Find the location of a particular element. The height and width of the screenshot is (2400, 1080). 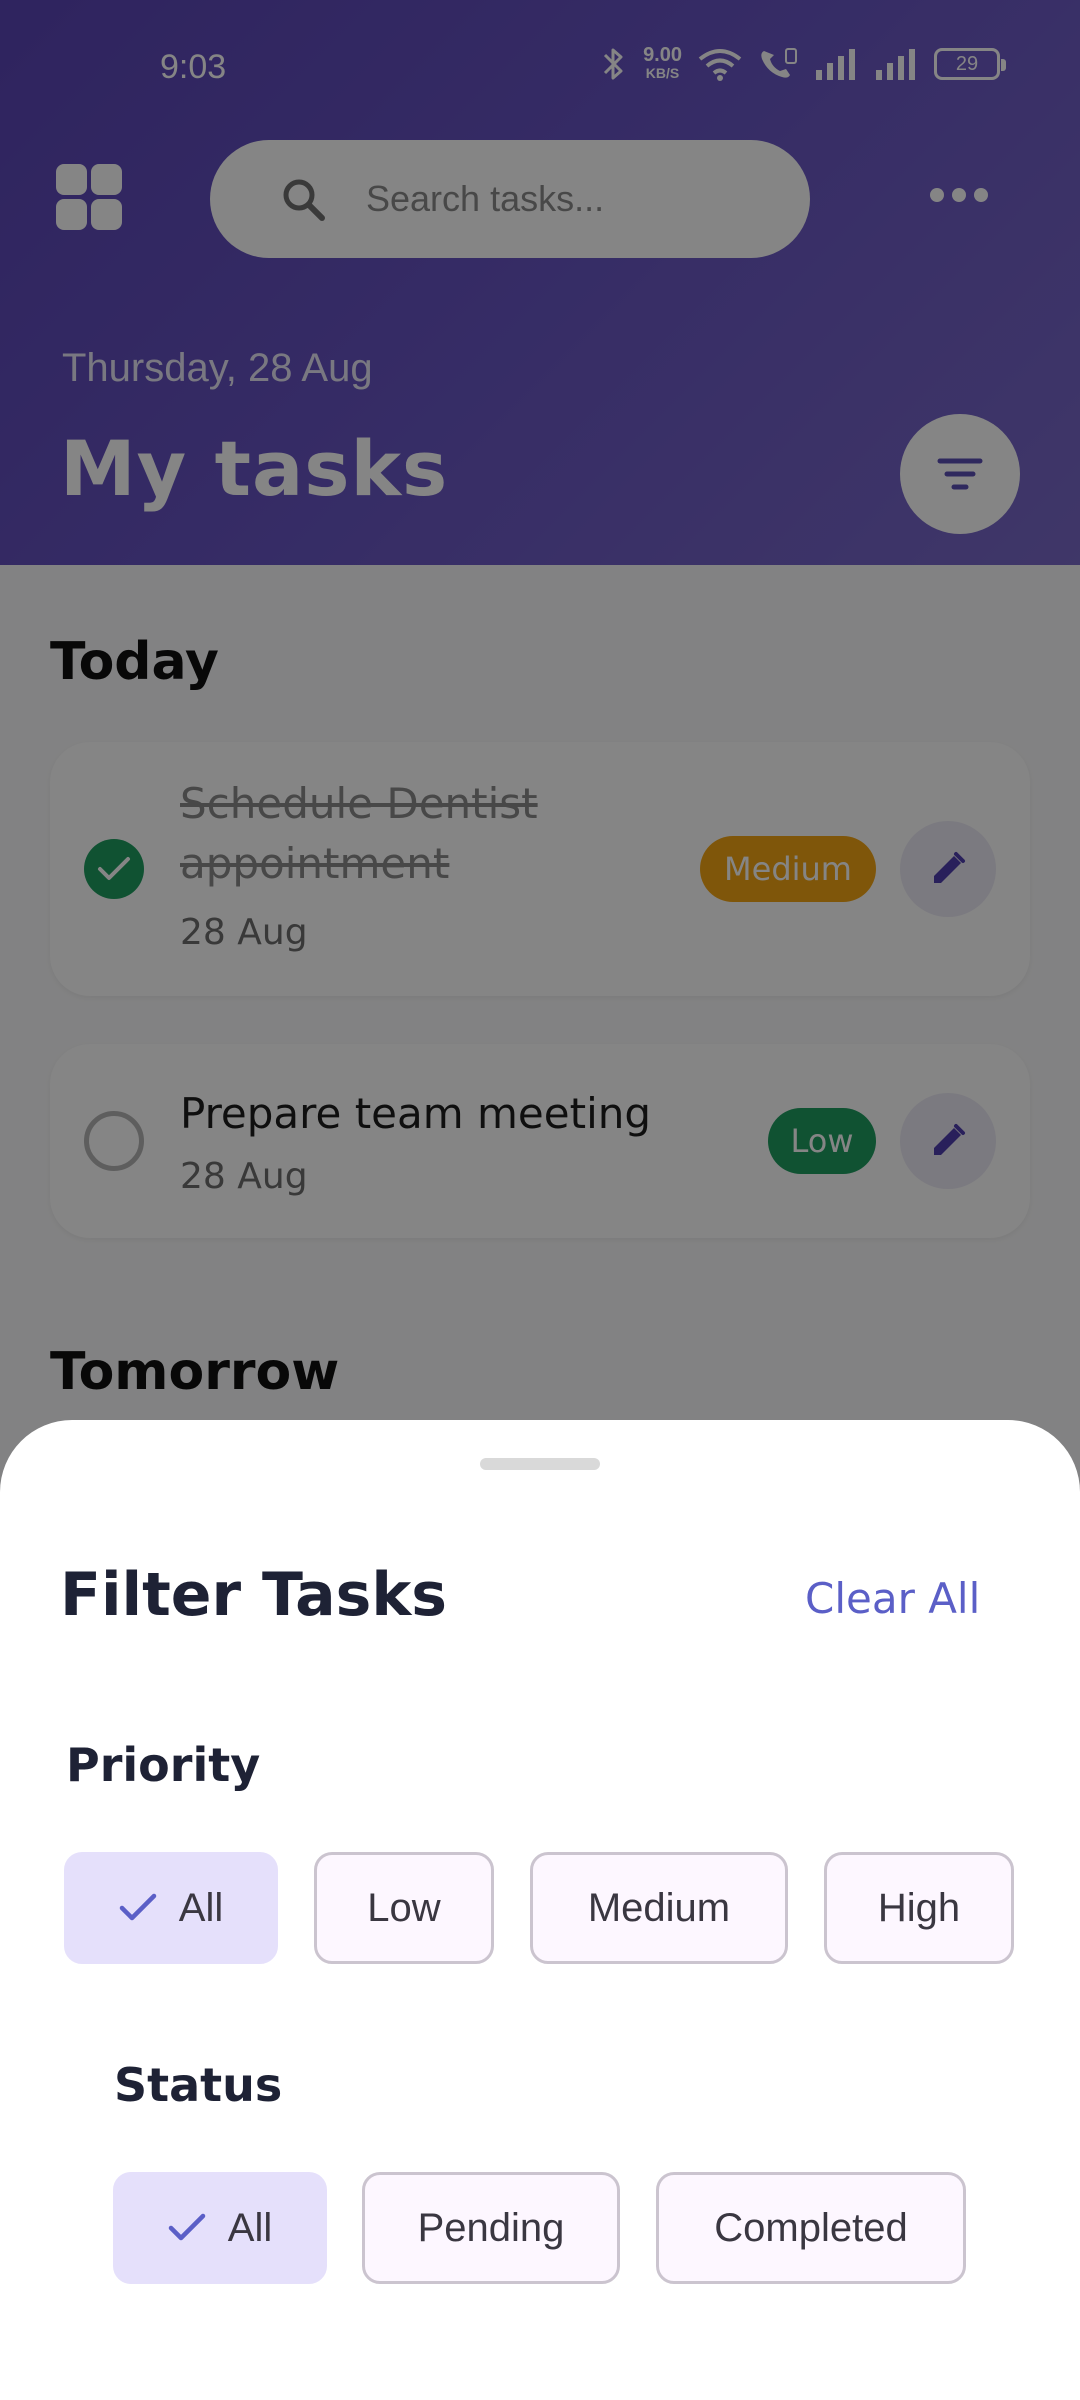

status-chip-completed: Completed is located at coordinates (811, 2228).